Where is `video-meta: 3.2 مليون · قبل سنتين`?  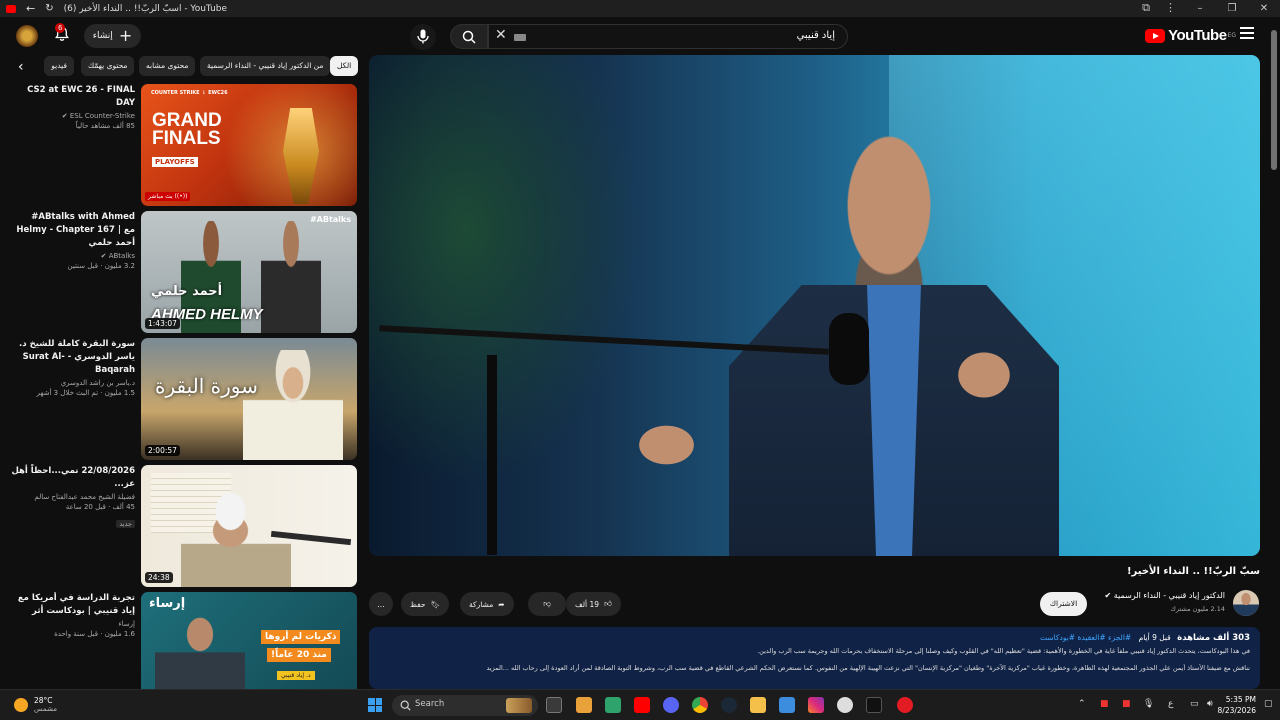 video-meta: 3.2 مليون · قبل سنتين is located at coordinates (101, 266).